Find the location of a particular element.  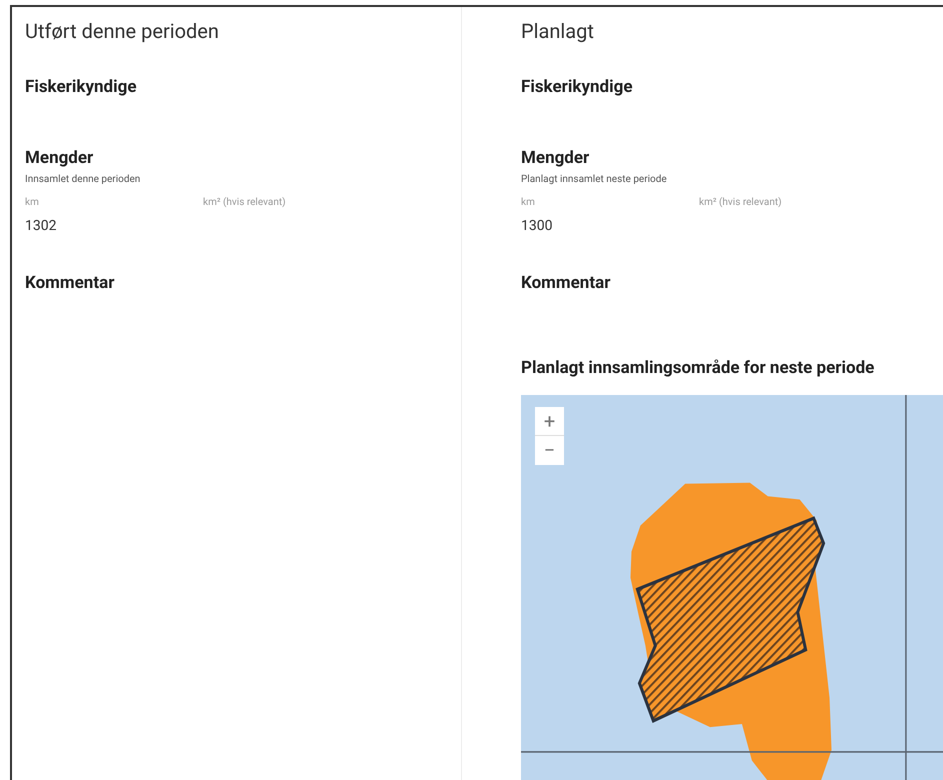

section-heading: Planlagt innsamlingsområde for neste periode is located at coordinates (698, 368).